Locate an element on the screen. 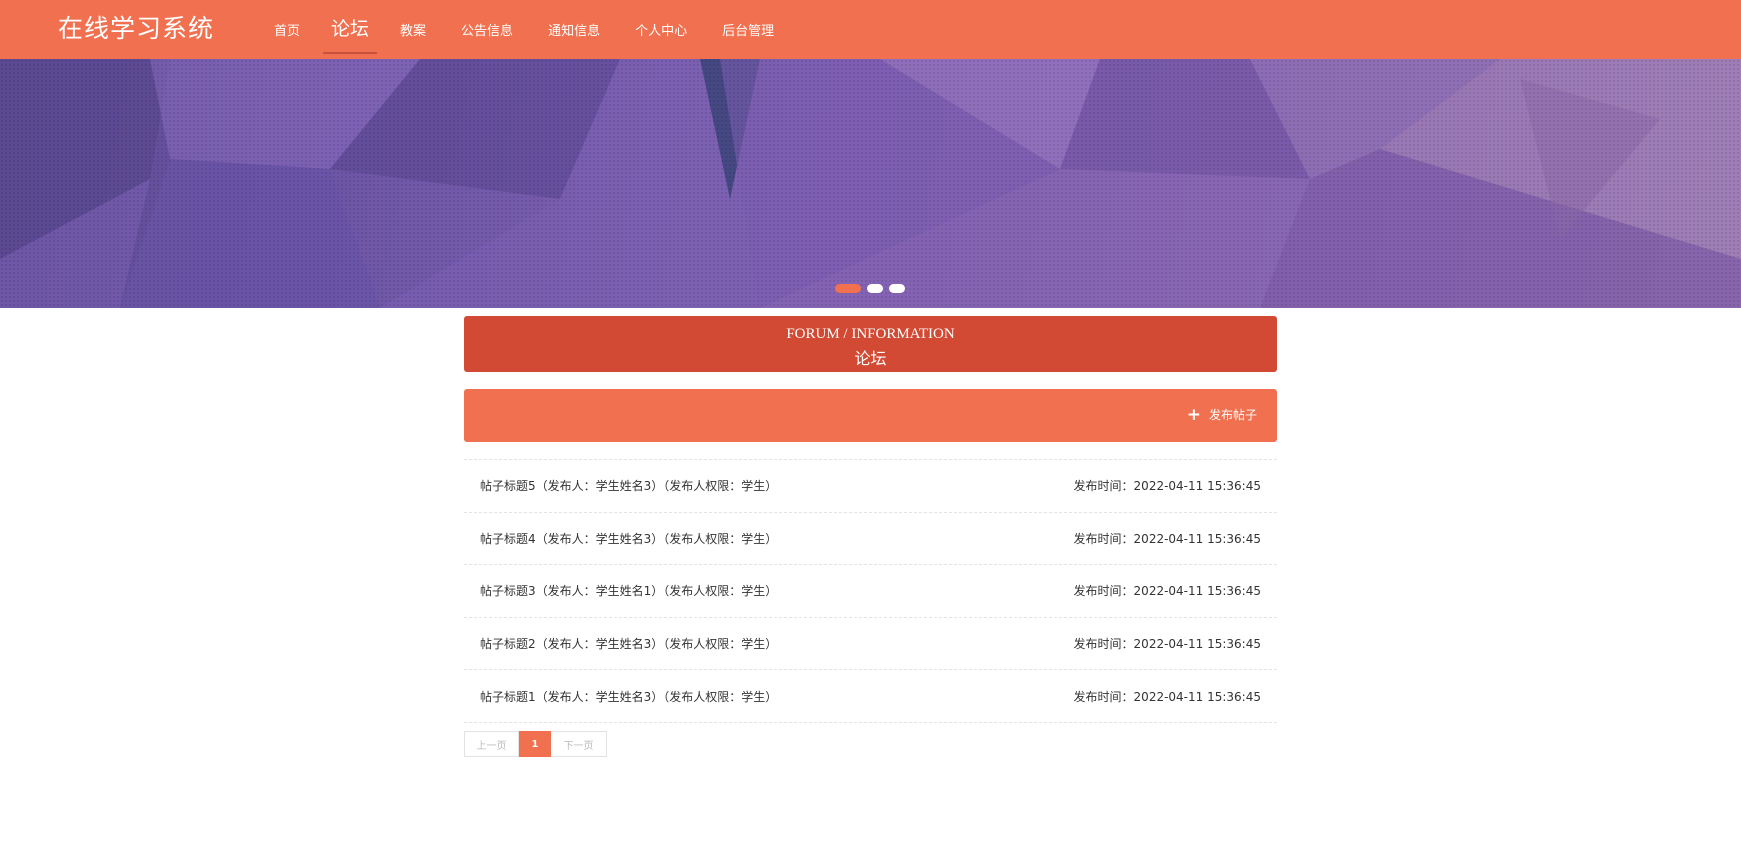 This screenshot has height=843, width=1741. post-title: 帖子标题3（发布人：学生姓名1）（发布人权限：学生） is located at coordinates (628, 590).